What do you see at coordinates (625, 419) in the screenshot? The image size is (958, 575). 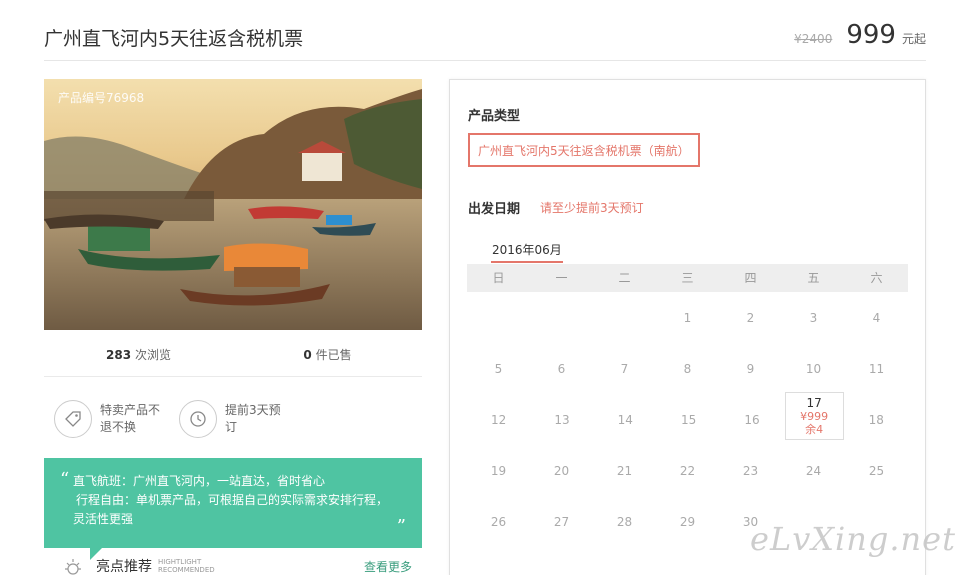 I see `calendar-day: 14` at bounding box center [625, 419].